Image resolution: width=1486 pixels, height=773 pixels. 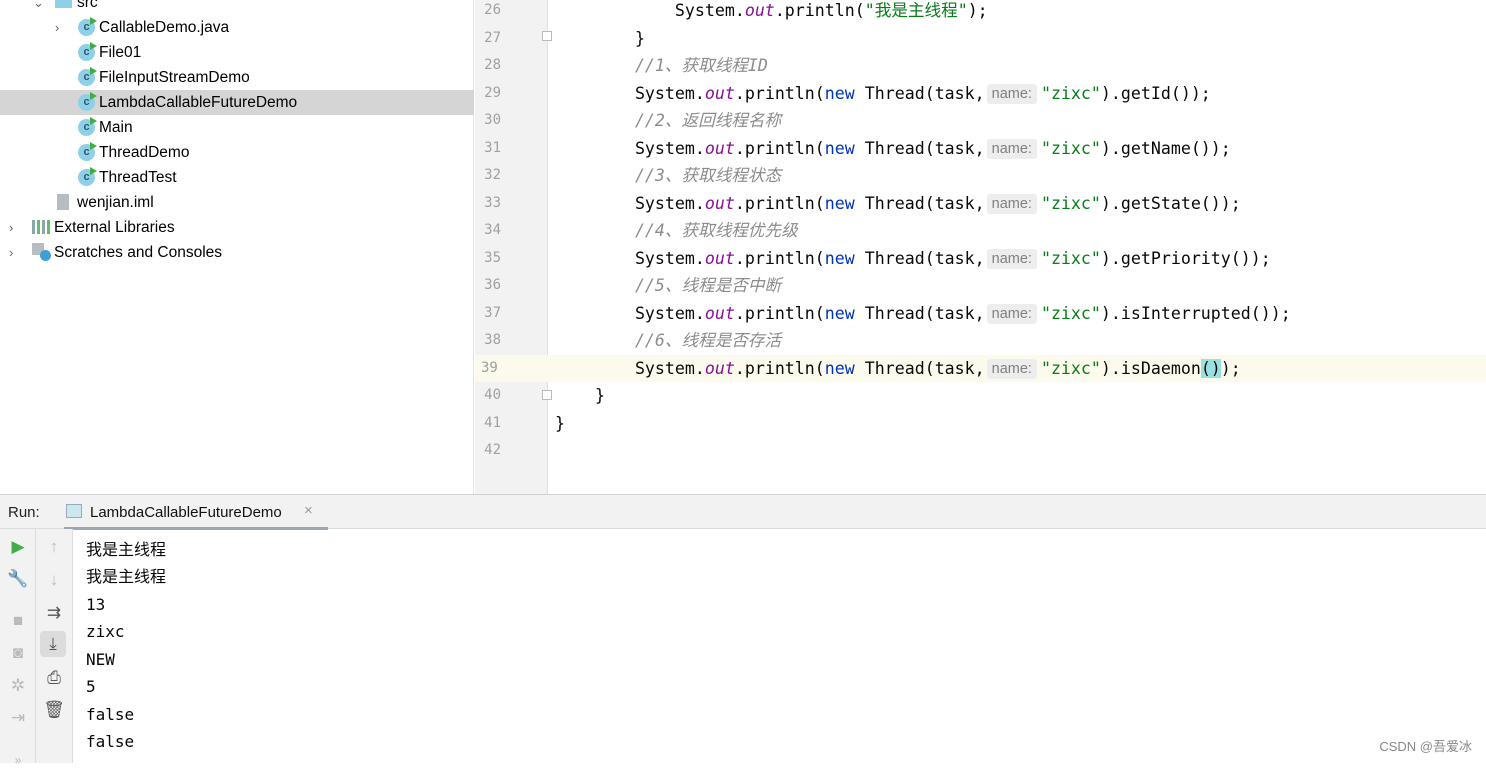 What do you see at coordinates (126, 576) in the screenshot?
I see `console-line: 我是主线程` at bounding box center [126, 576].